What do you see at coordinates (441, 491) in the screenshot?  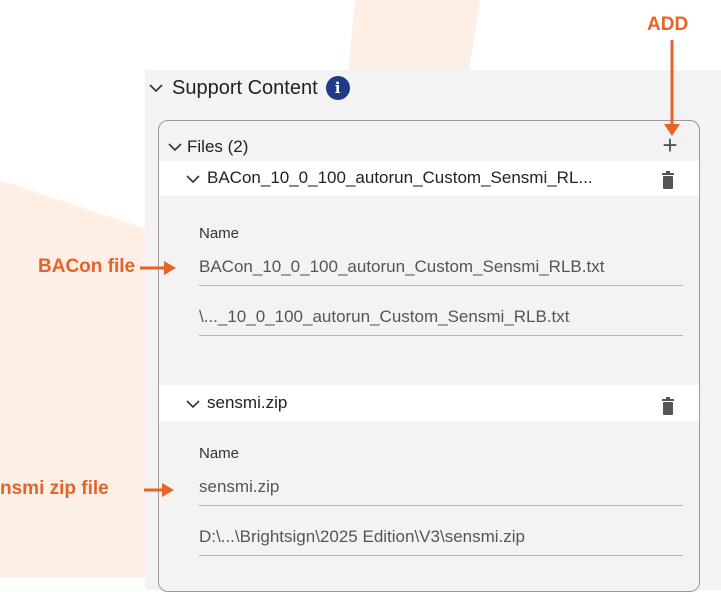 I see `name-field: sensmi.zip` at bounding box center [441, 491].